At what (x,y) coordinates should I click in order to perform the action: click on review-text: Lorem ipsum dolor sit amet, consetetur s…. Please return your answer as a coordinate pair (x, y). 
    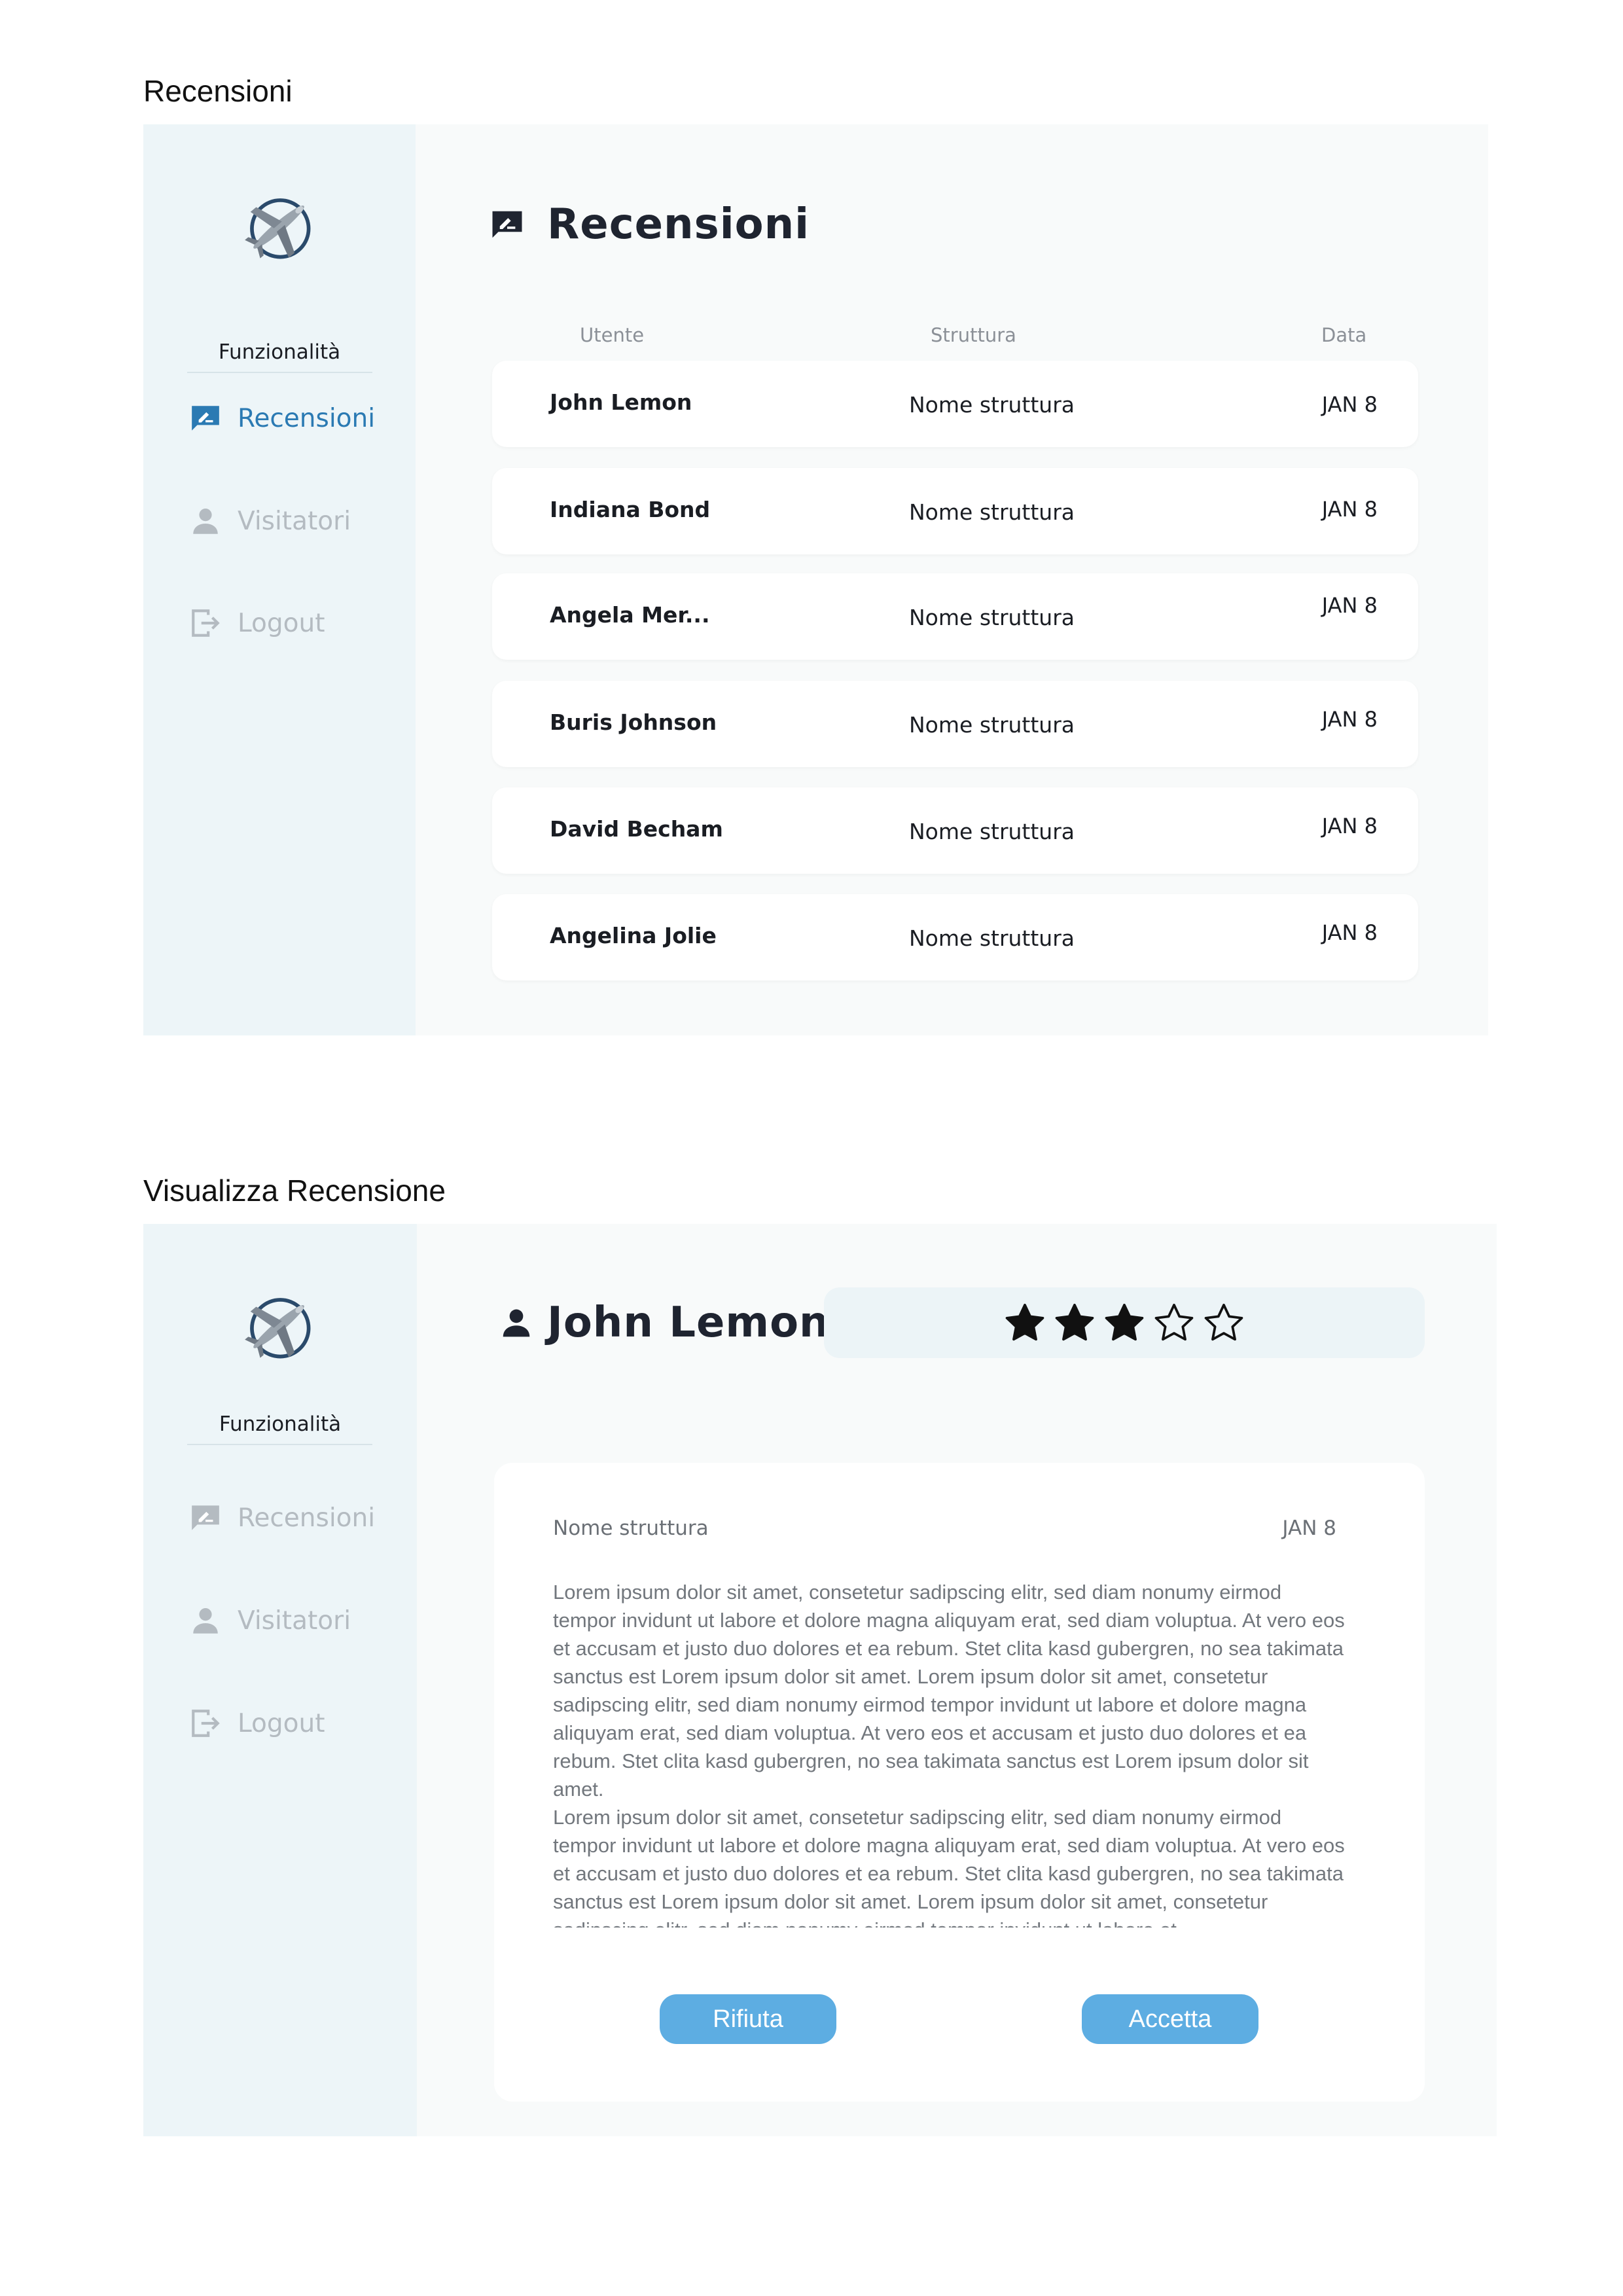
    Looking at the image, I should click on (949, 1753).